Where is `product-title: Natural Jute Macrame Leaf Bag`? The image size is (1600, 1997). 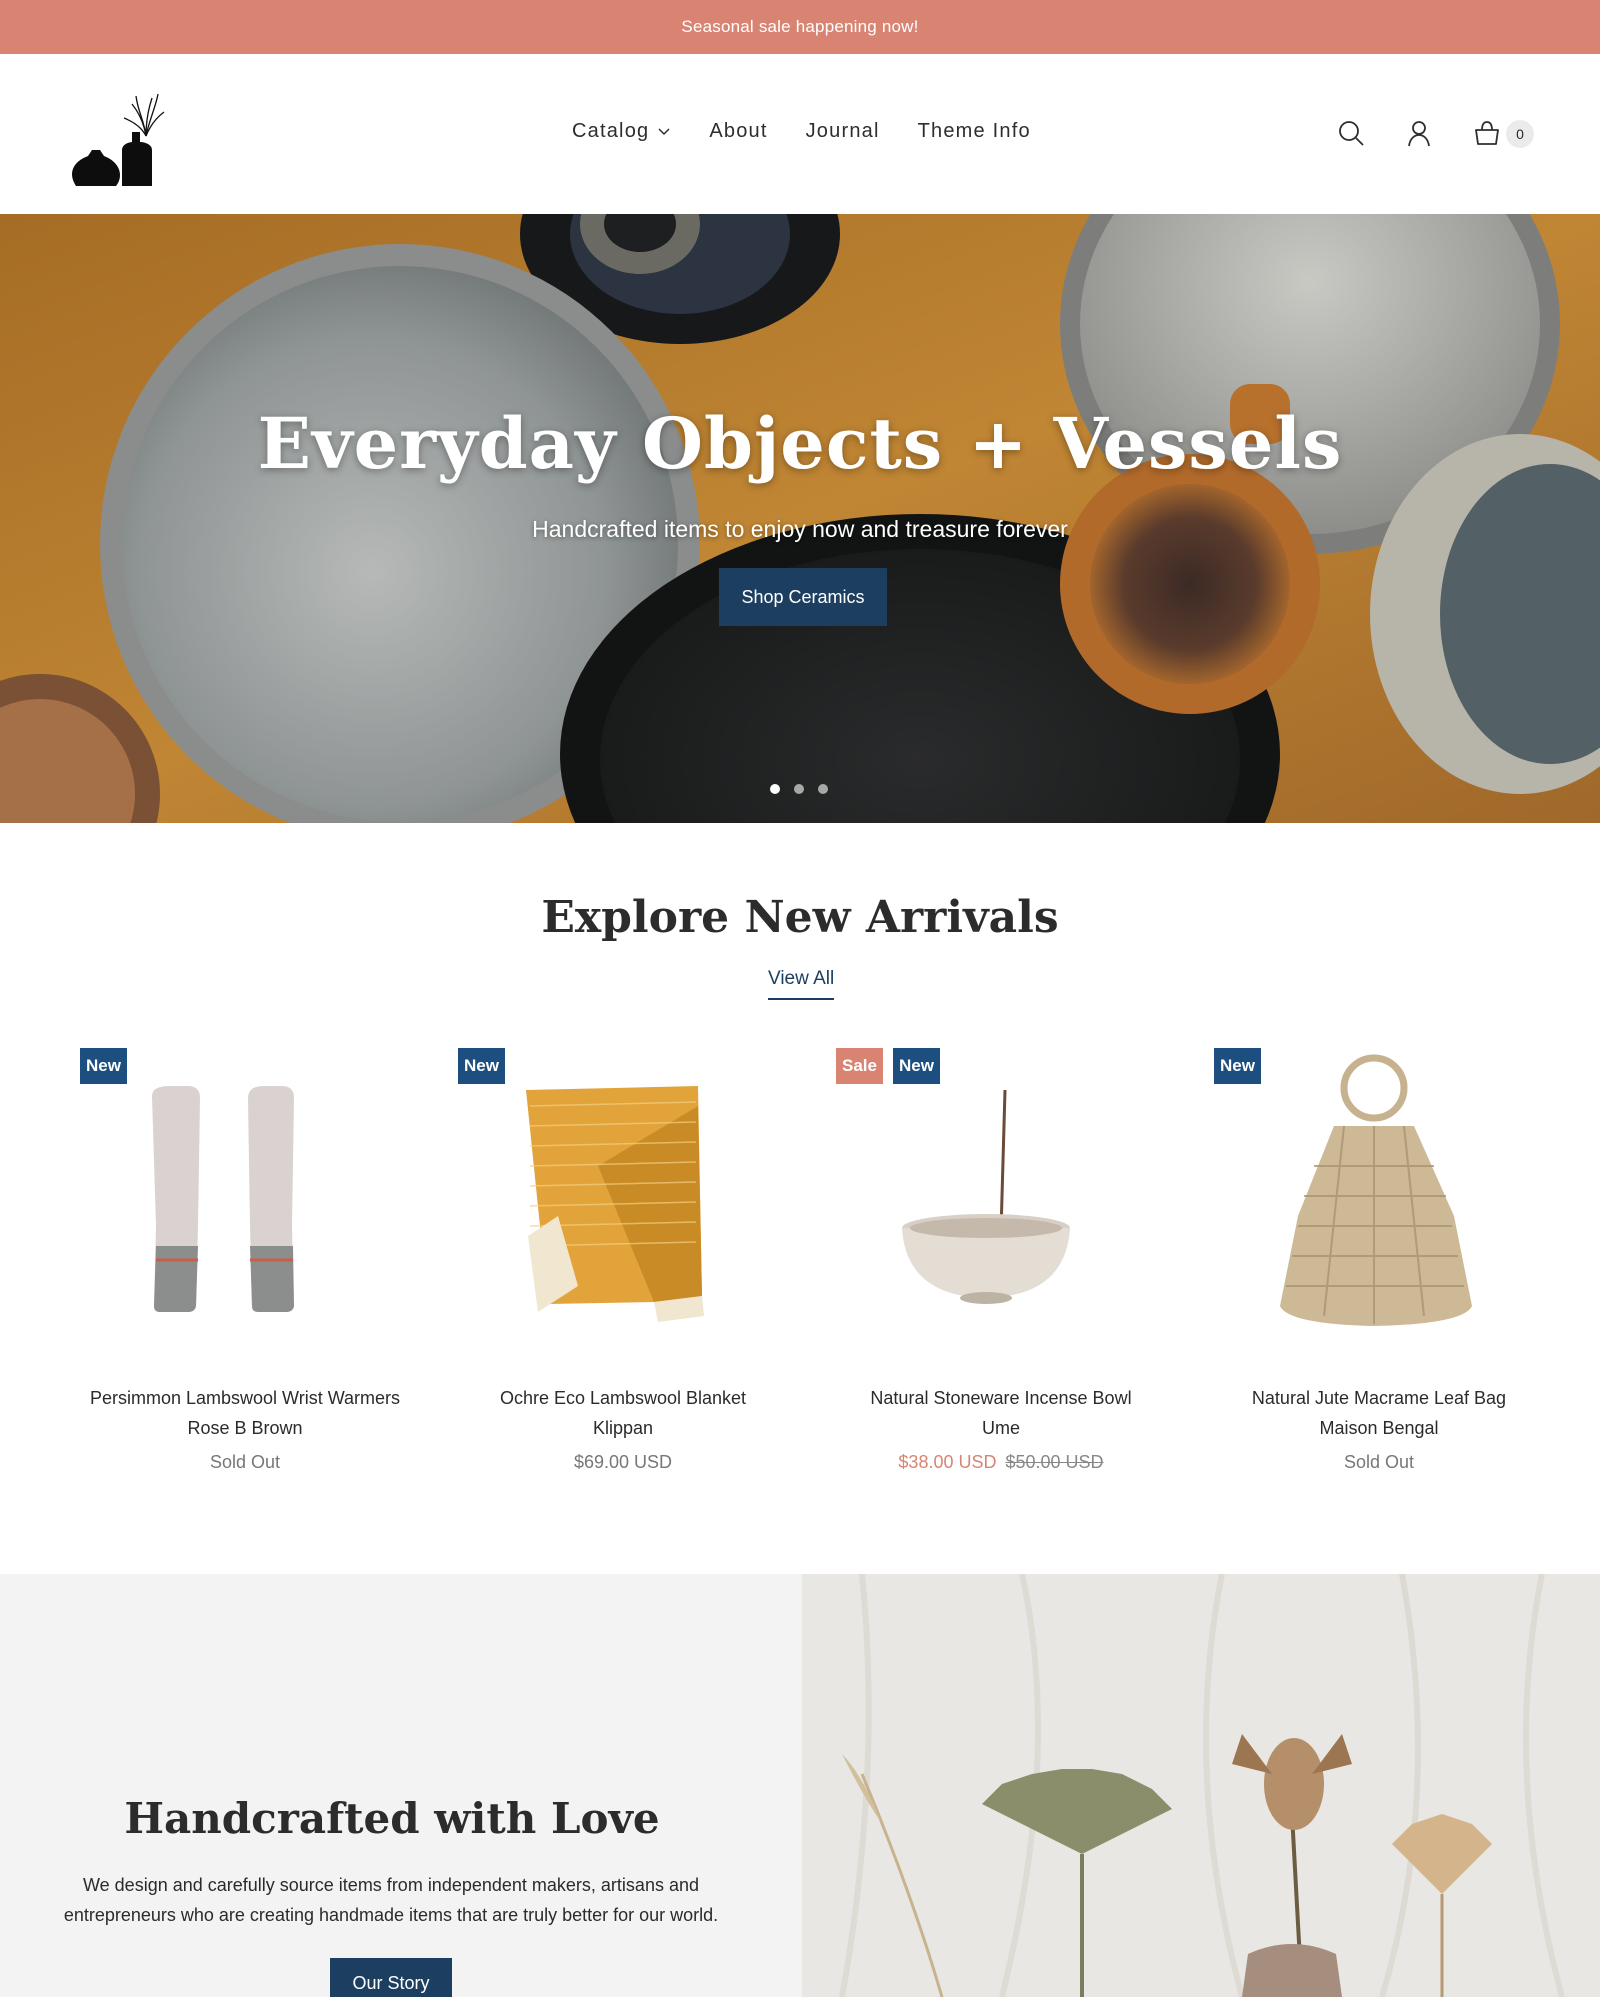
product-title: Natural Jute Macrame Leaf Bag is located at coordinates (1379, 1398).